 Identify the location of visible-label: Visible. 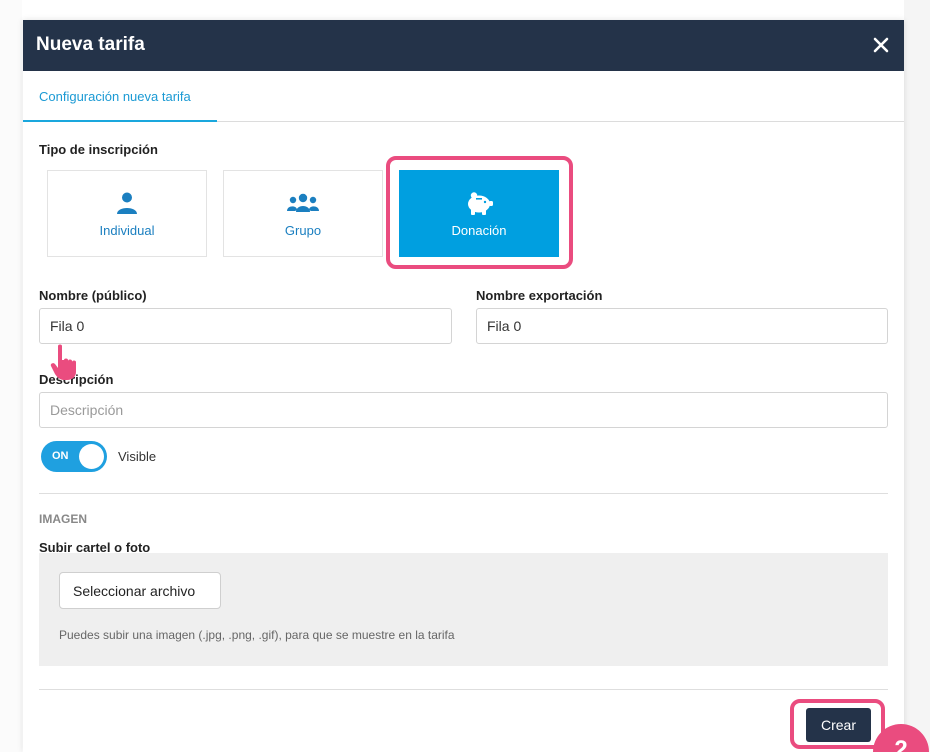
(137, 456).